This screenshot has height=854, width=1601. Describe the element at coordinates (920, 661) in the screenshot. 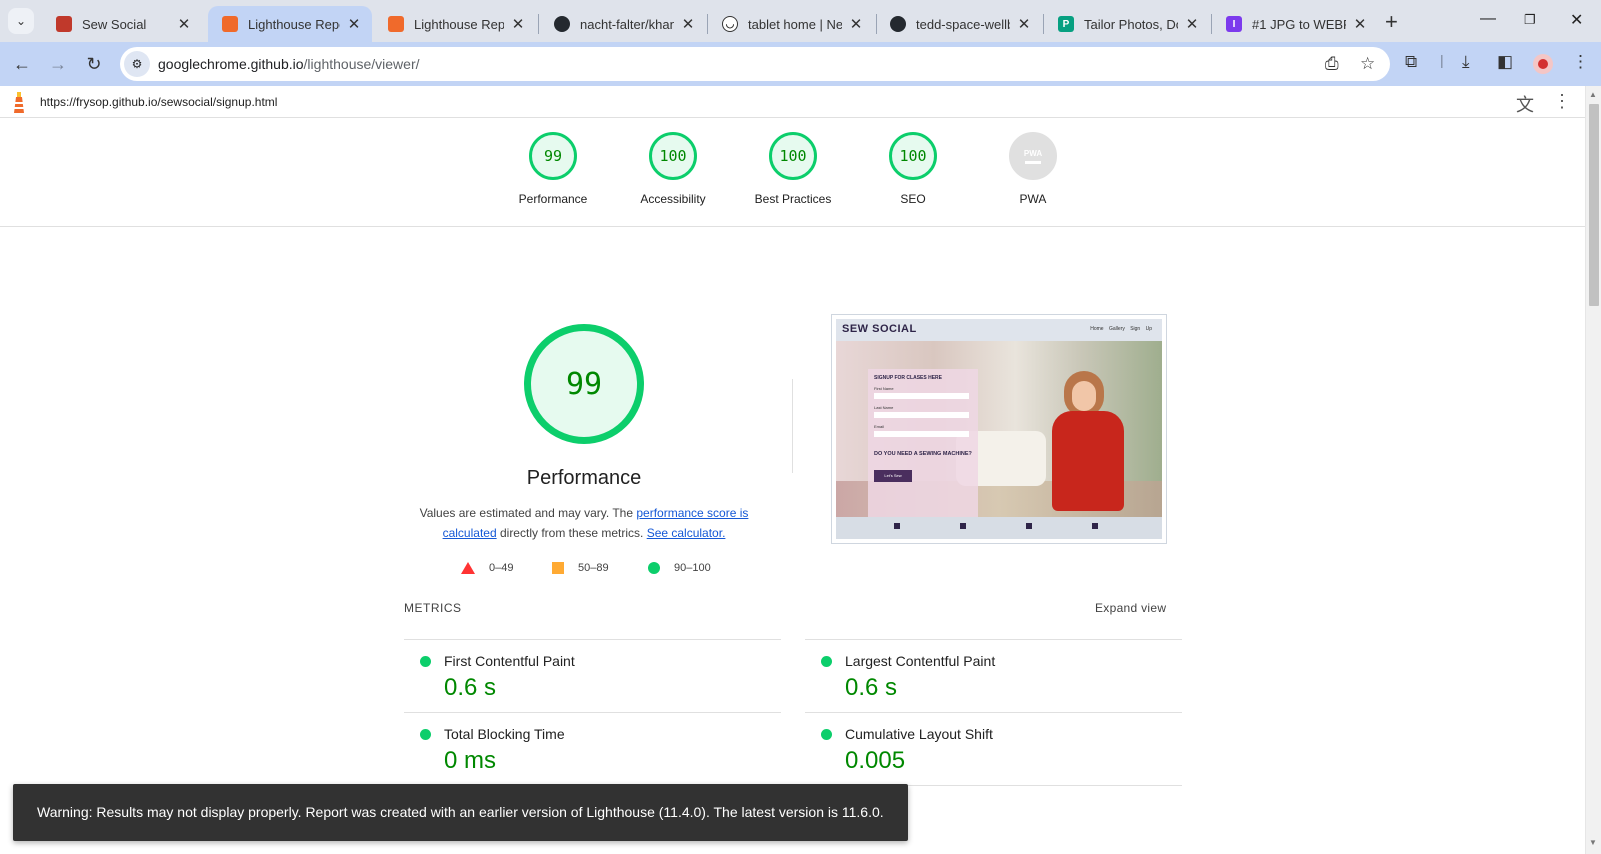

I see `metric-name: Largest Contentful Paint` at that location.